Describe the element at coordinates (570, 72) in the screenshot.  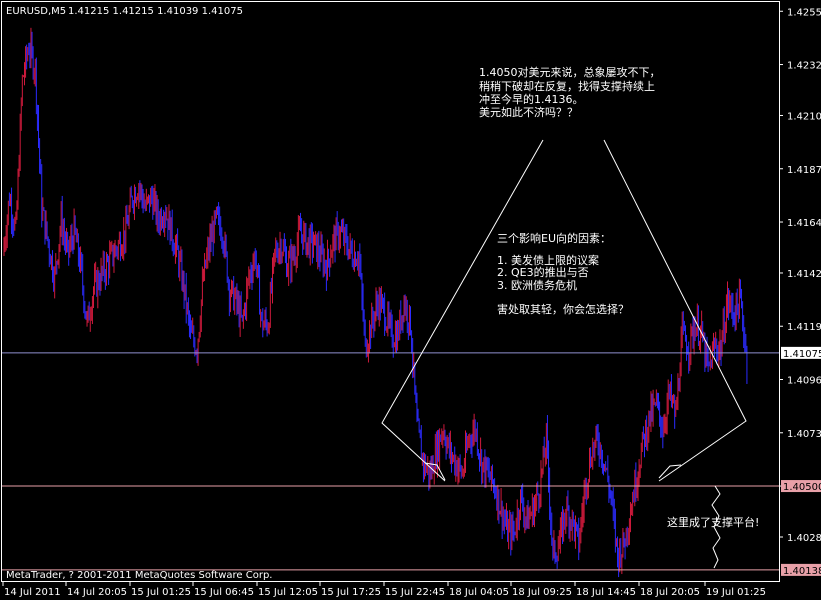
I see `top-note-line-1: 1.4050对美元来说，总象屡攻不下，` at that location.